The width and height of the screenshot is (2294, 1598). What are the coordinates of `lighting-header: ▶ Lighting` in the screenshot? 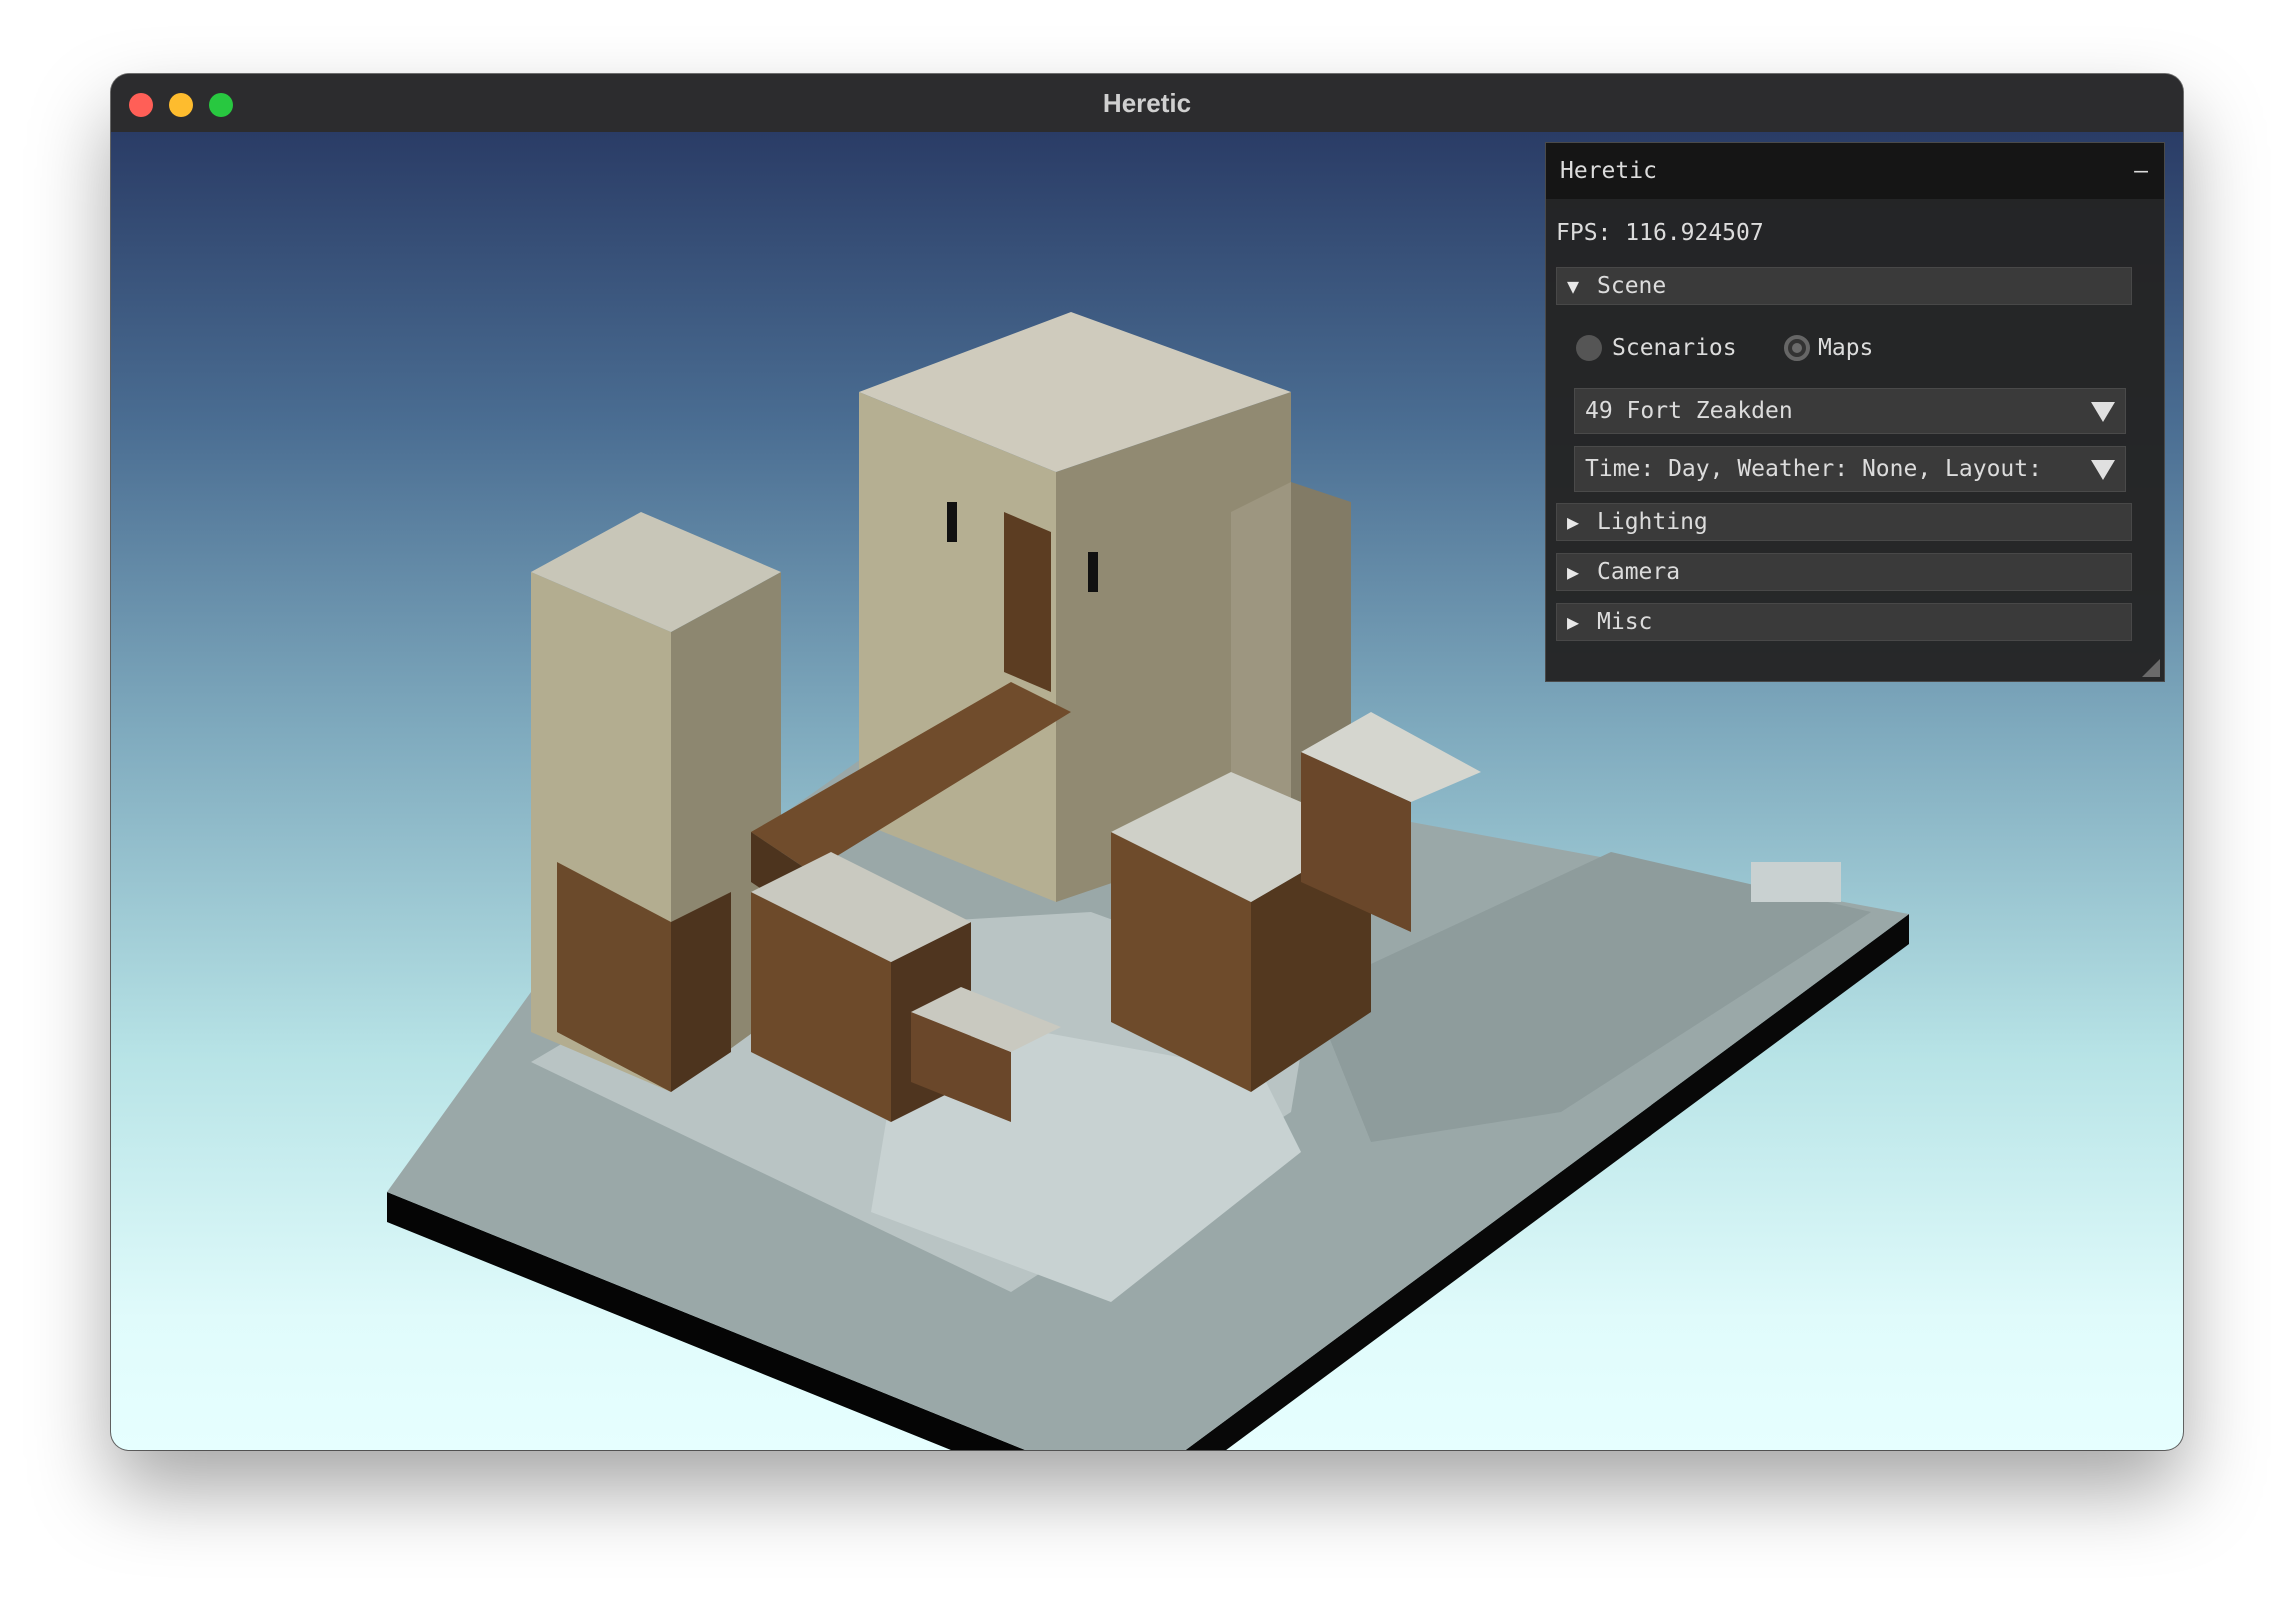 It's located at (1844, 522).